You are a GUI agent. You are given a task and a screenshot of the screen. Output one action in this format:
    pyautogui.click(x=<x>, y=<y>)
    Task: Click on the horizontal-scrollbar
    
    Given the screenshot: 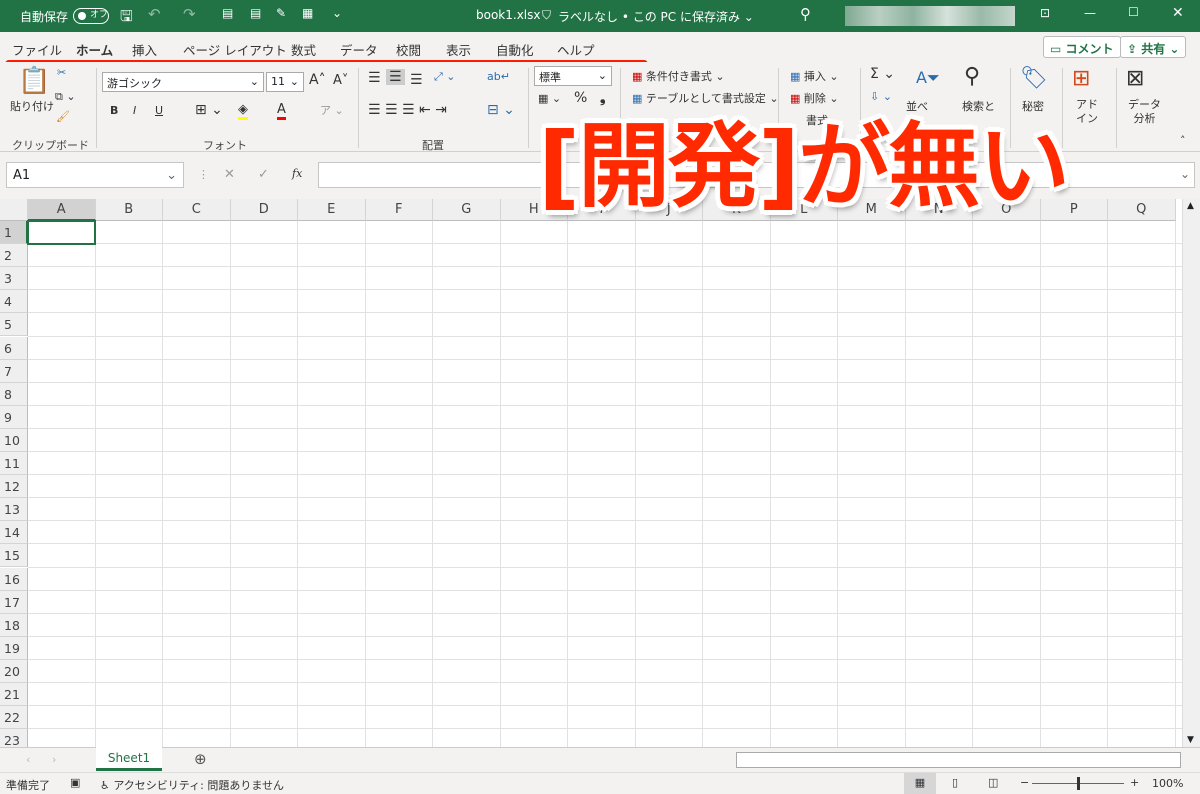 What is the action you would take?
    pyautogui.click(x=958, y=760)
    